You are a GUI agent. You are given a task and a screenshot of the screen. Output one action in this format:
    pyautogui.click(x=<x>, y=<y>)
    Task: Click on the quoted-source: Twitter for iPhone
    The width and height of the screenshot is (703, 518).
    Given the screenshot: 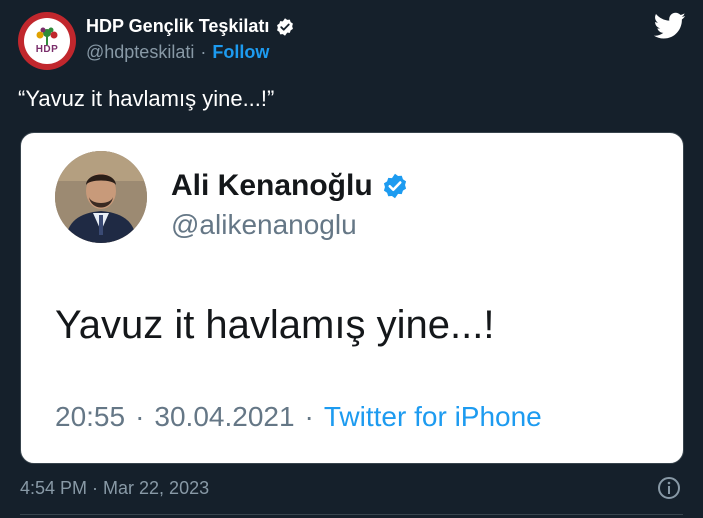 What is the action you would take?
    pyautogui.click(x=432, y=416)
    